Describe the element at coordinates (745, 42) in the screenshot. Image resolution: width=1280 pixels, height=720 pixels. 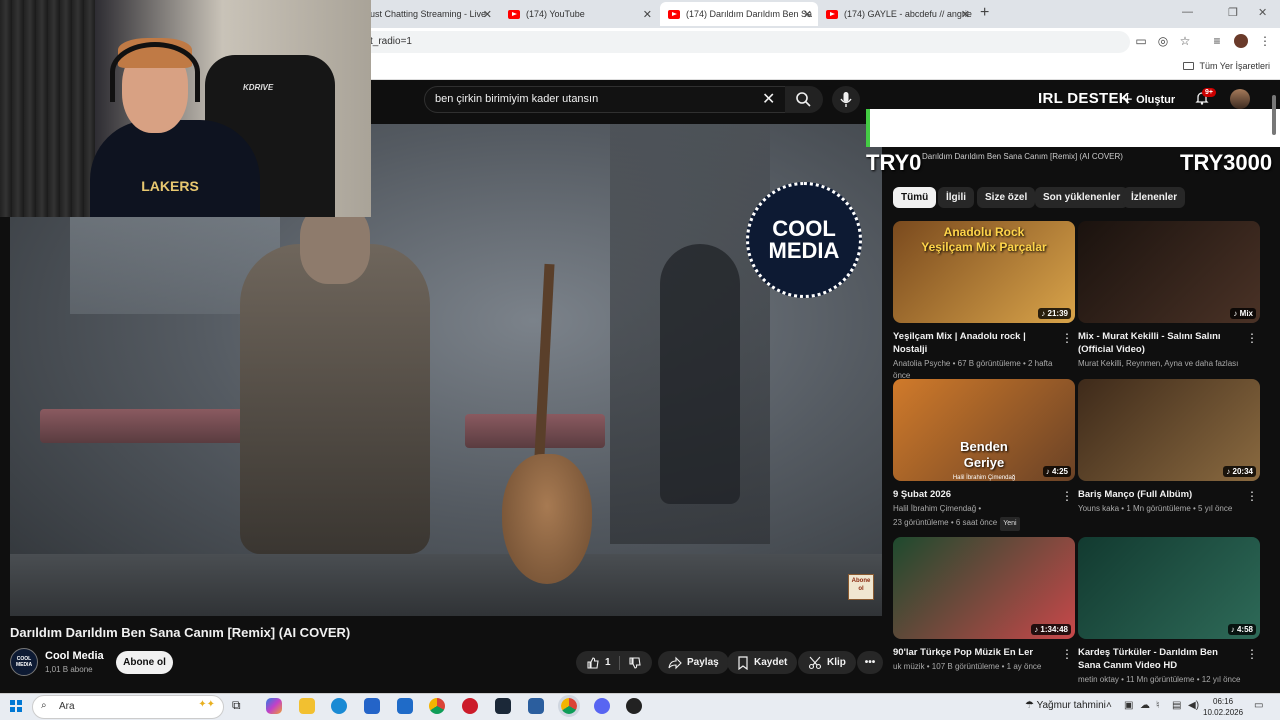
I see `url-field: t_radio=1` at that location.